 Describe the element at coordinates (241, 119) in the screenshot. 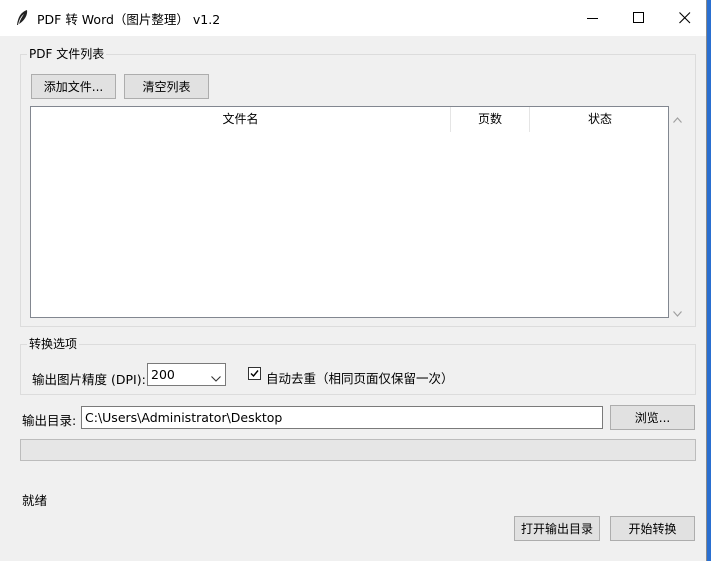

I see `column-header-filename: 文件名` at that location.